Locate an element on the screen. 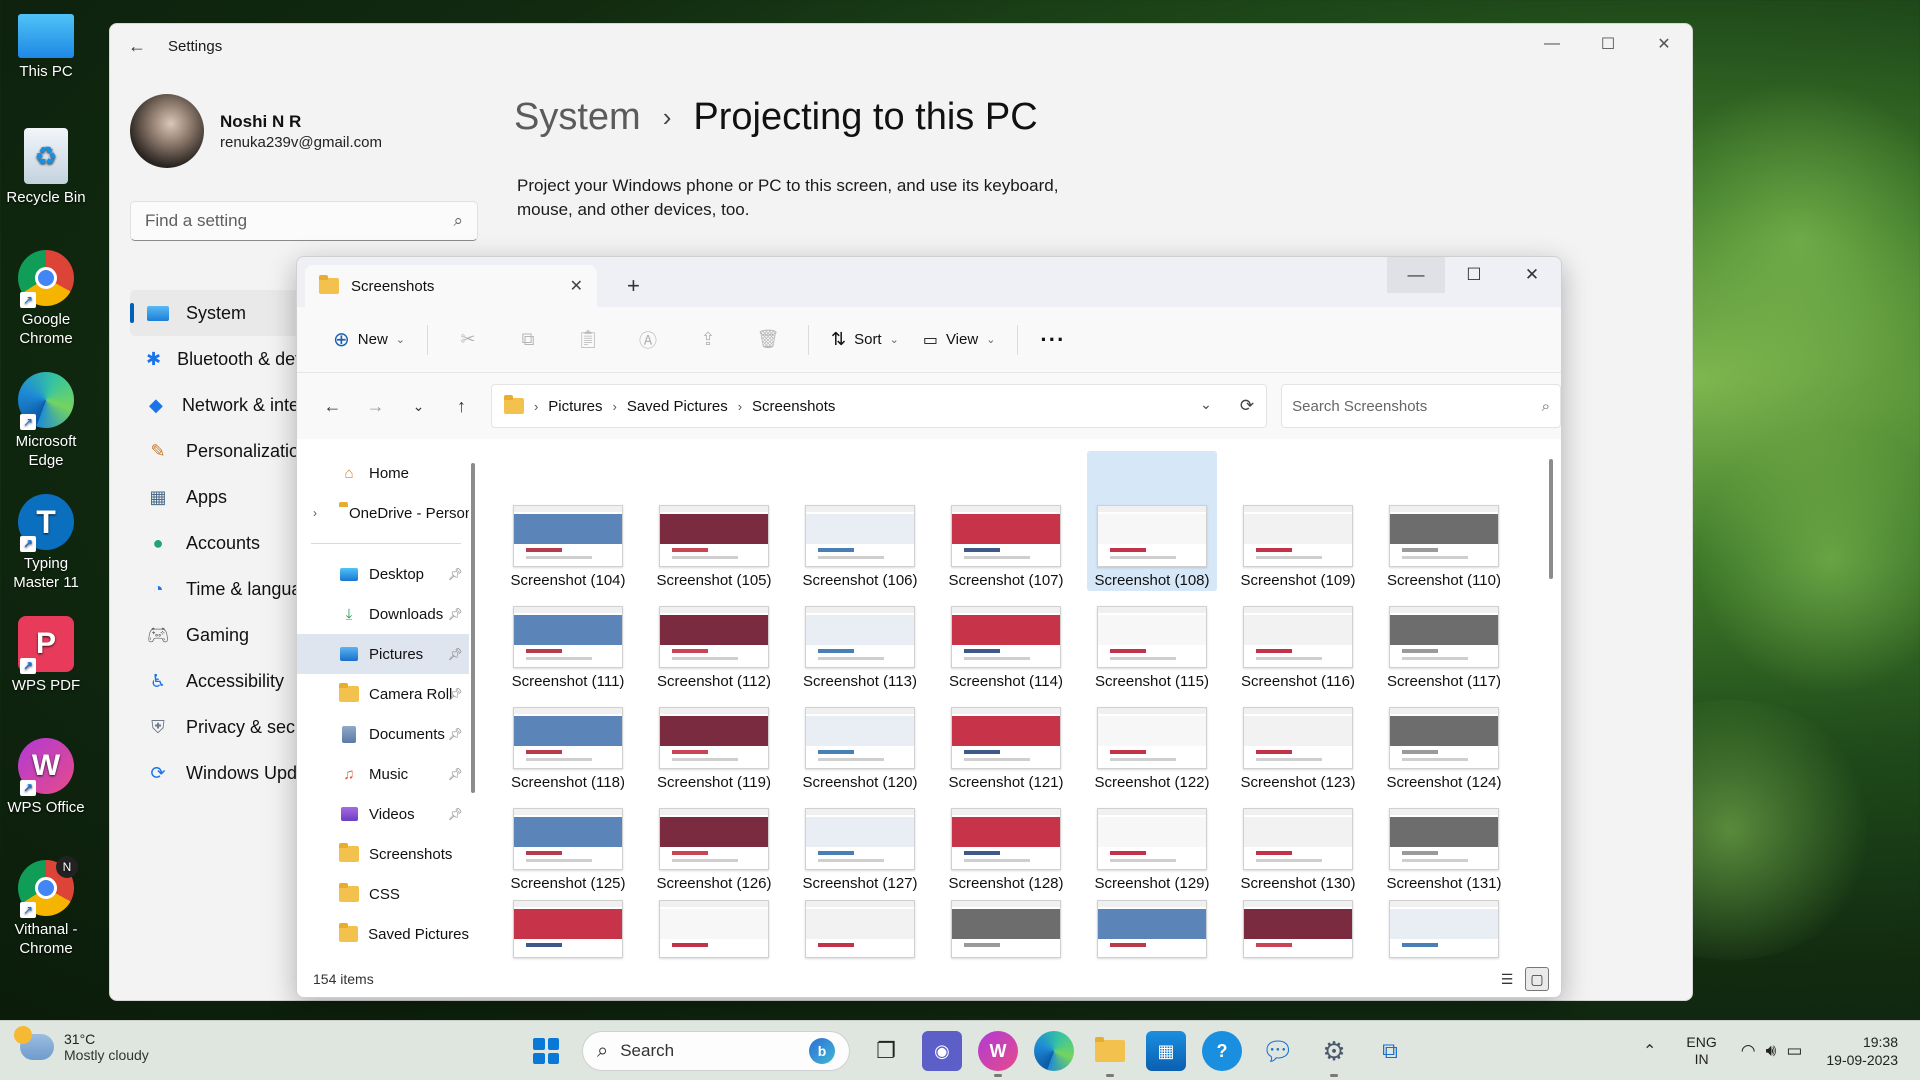  quick-assist-icon: 💬︎ is located at coordinates (1278, 1051).